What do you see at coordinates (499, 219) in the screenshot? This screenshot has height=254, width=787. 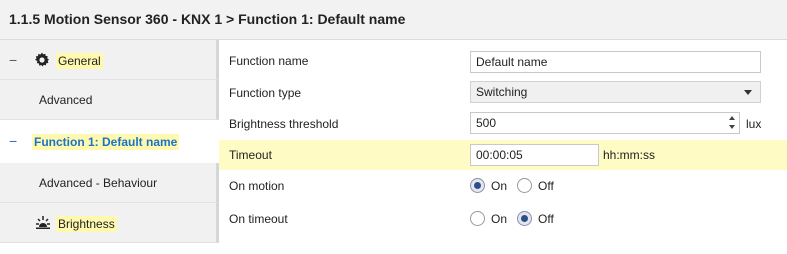 I see `on-timeout-on-label: On` at bounding box center [499, 219].